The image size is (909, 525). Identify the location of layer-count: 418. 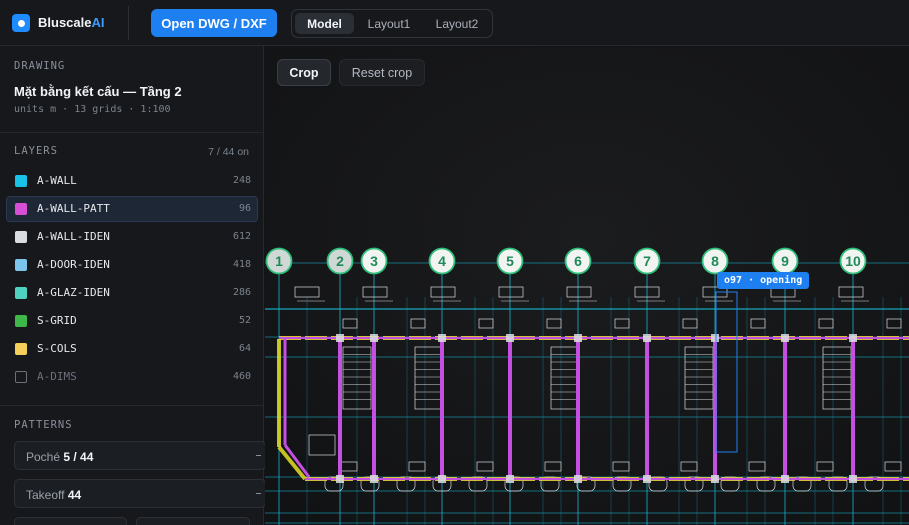
(241, 264).